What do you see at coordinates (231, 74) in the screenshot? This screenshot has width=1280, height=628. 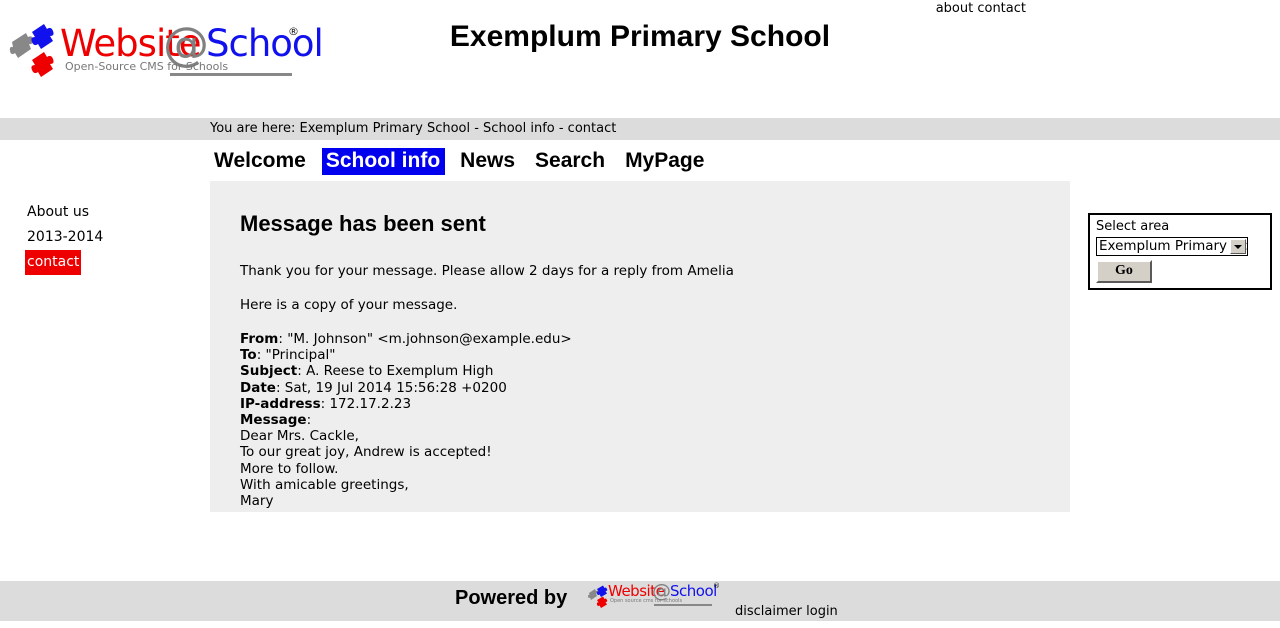 I see `logo-underline-bar` at bounding box center [231, 74].